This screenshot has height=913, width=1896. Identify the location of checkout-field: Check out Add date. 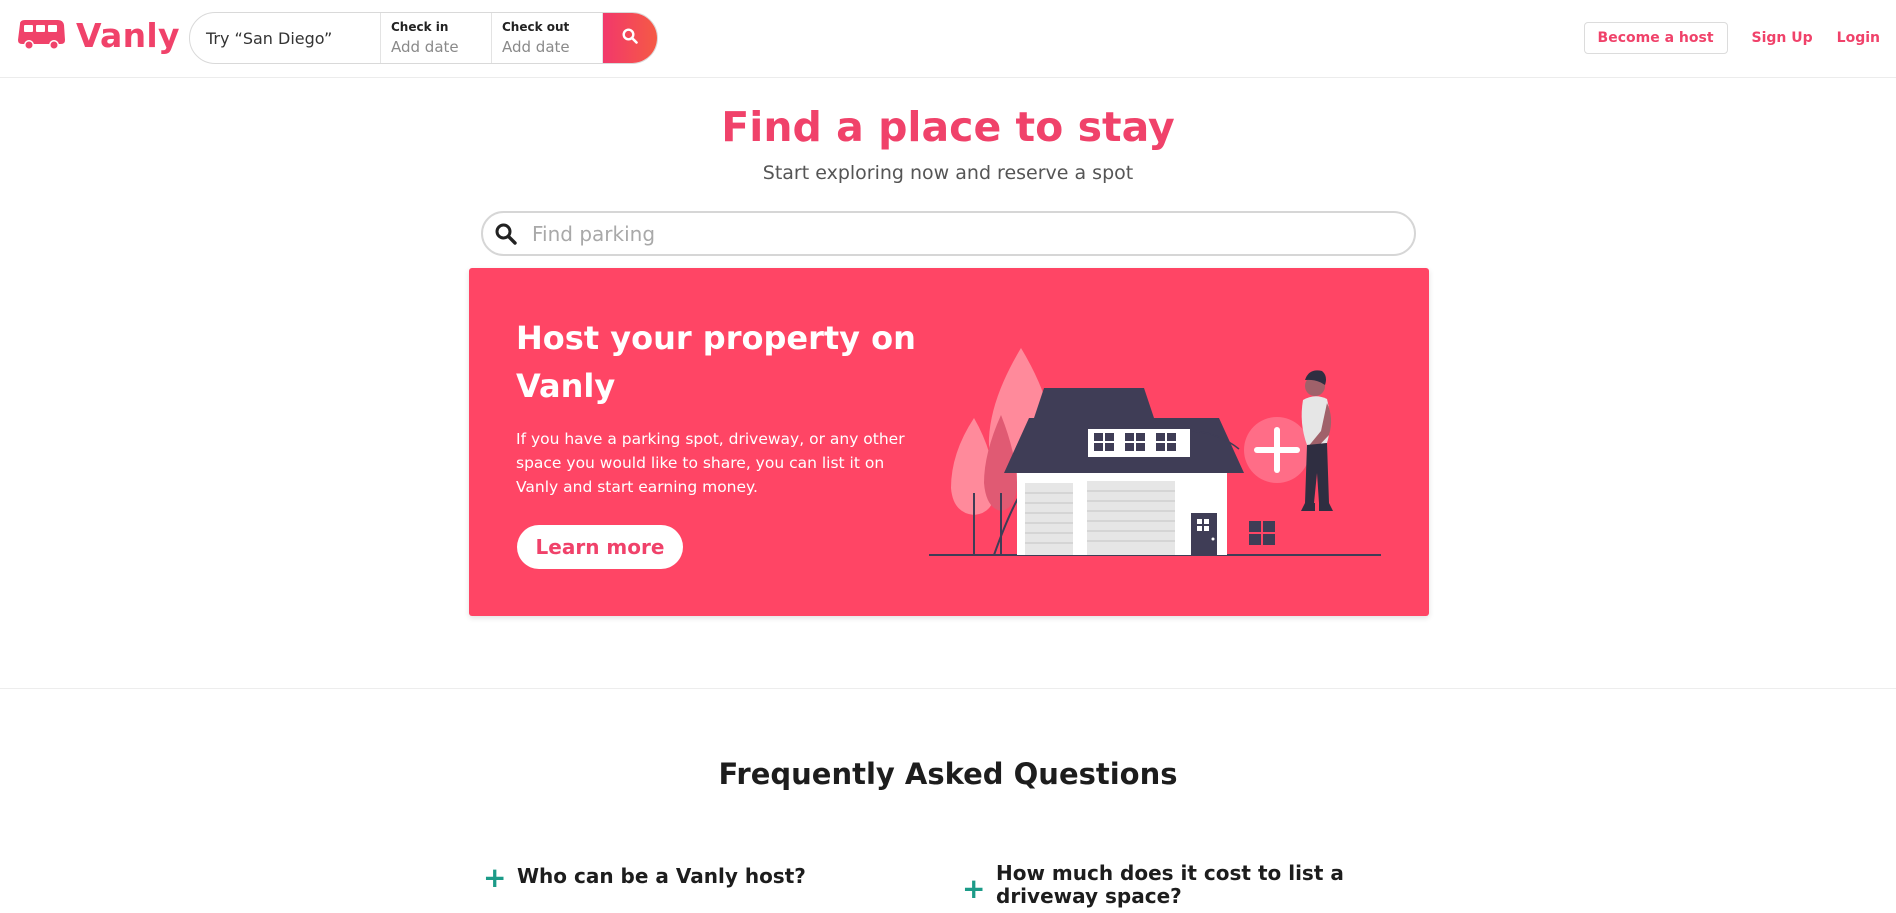
(547, 38).